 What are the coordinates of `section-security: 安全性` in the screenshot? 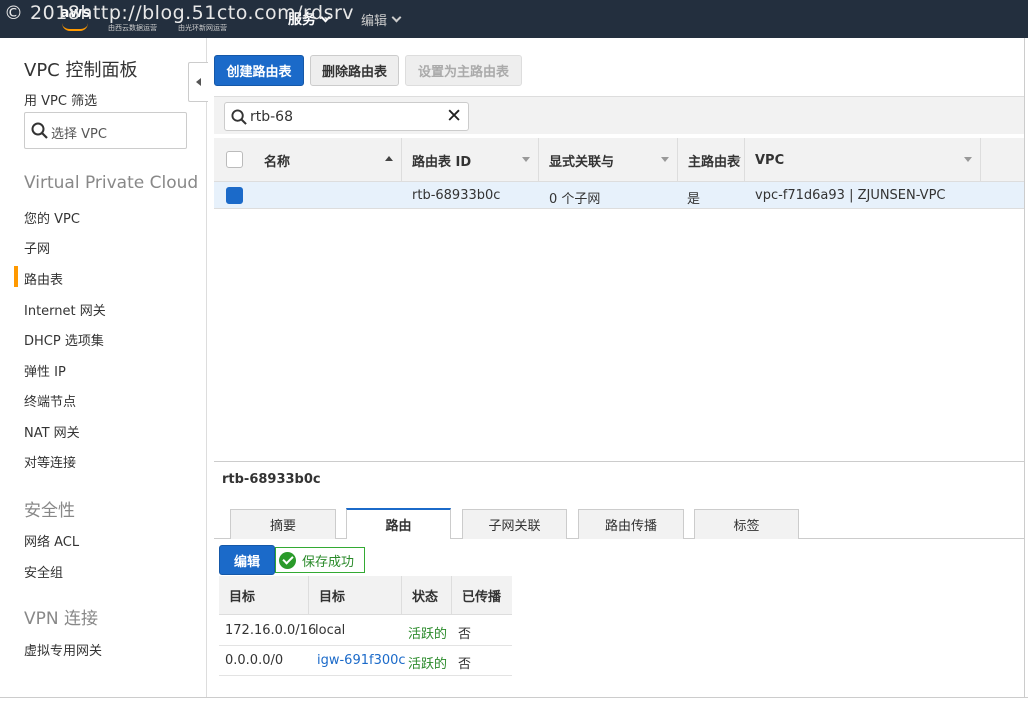 It's located at (49, 511).